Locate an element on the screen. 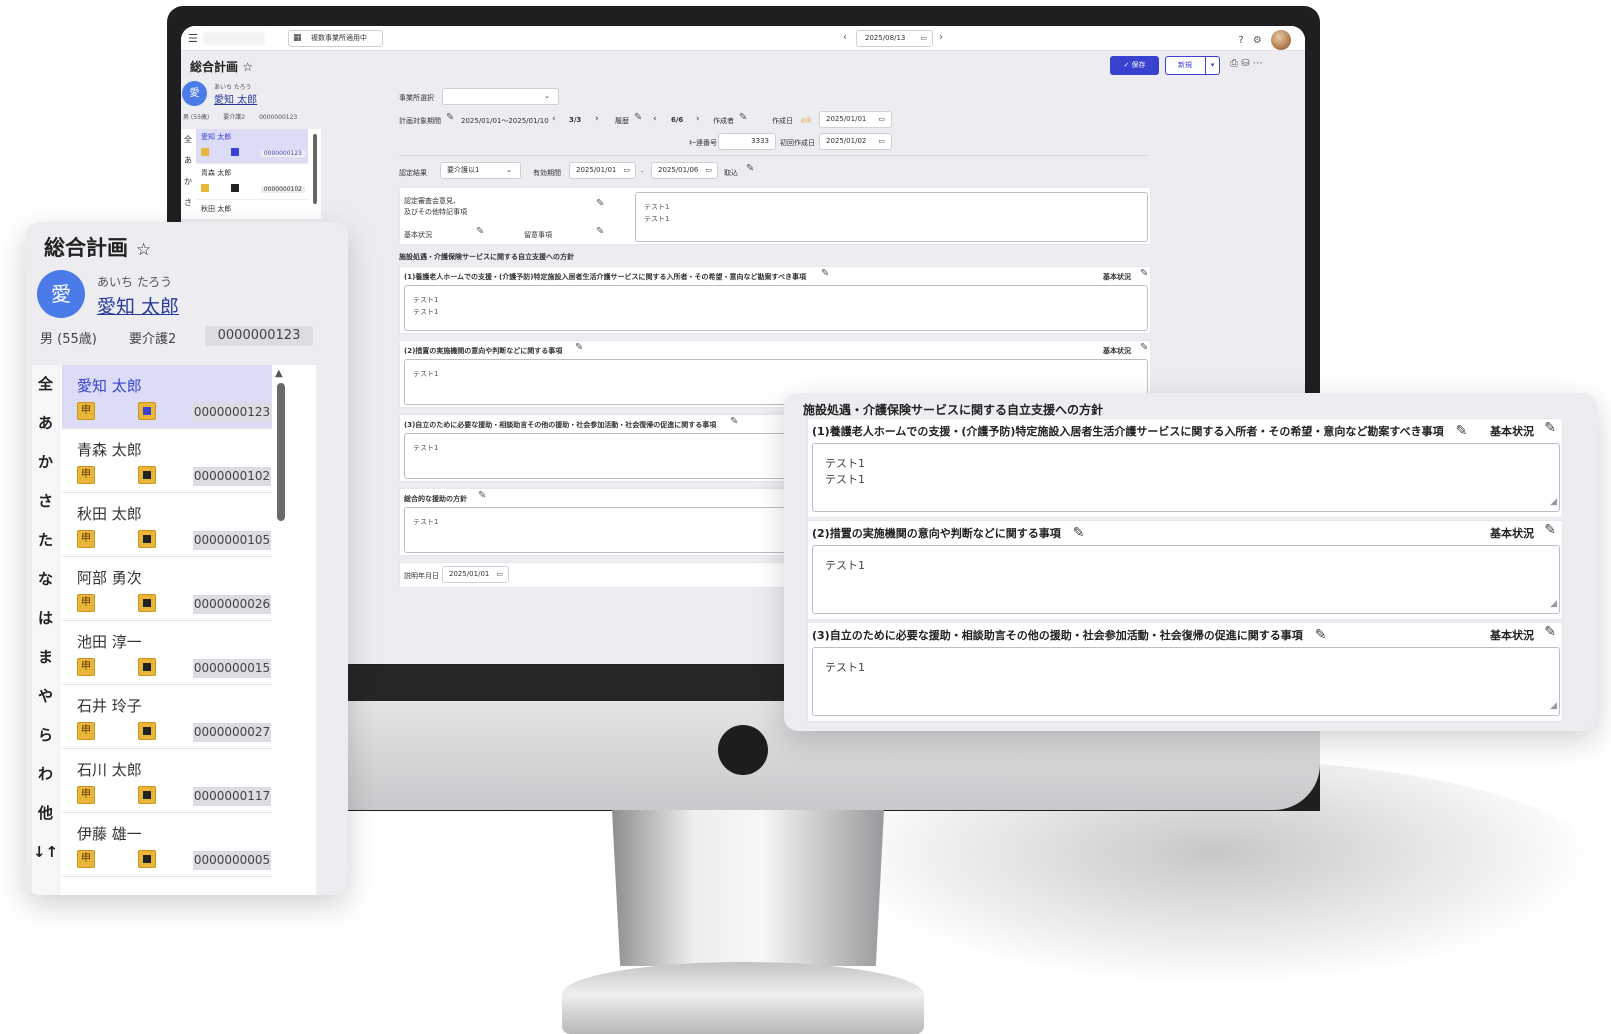  save-button: ✓ 保存 is located at coordinates (1134, 65).